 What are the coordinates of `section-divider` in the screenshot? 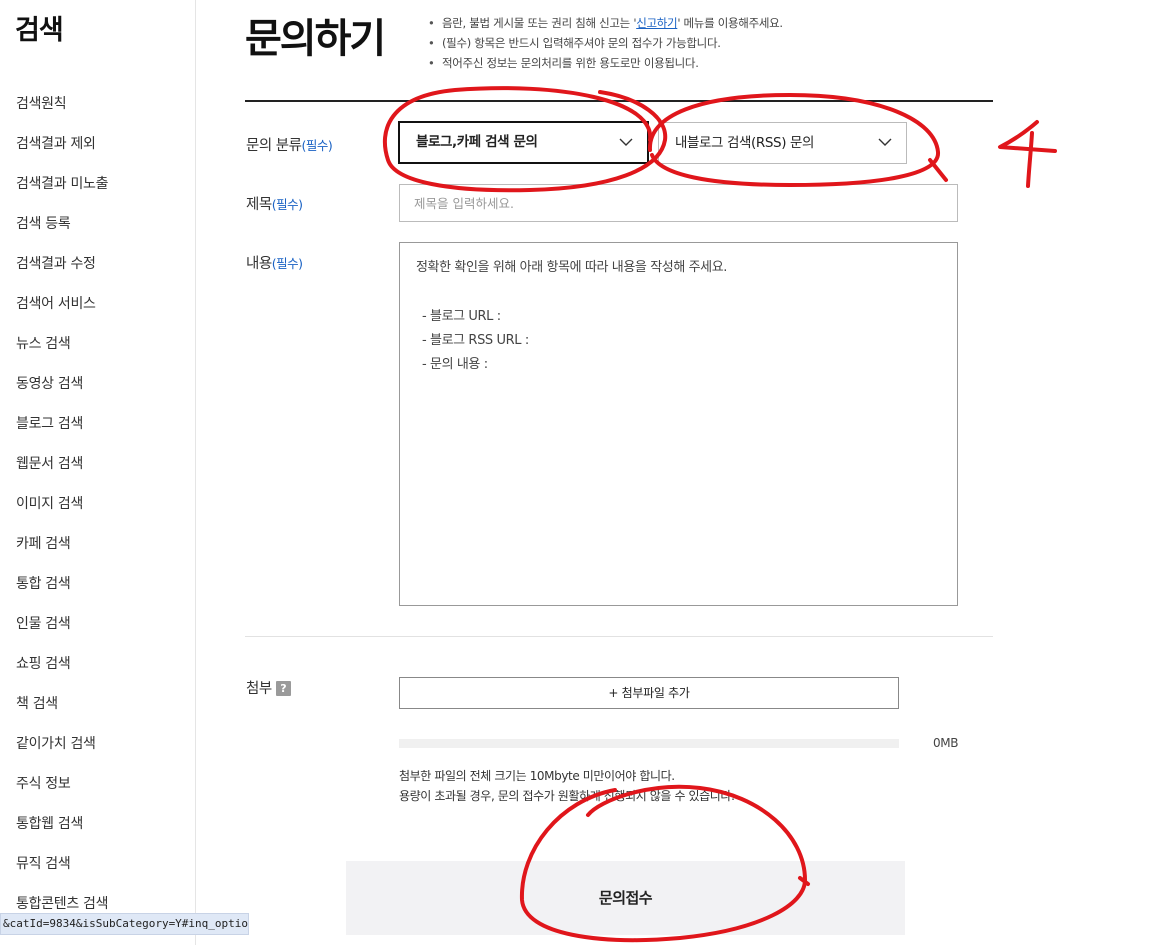 It's located at (619, 636).